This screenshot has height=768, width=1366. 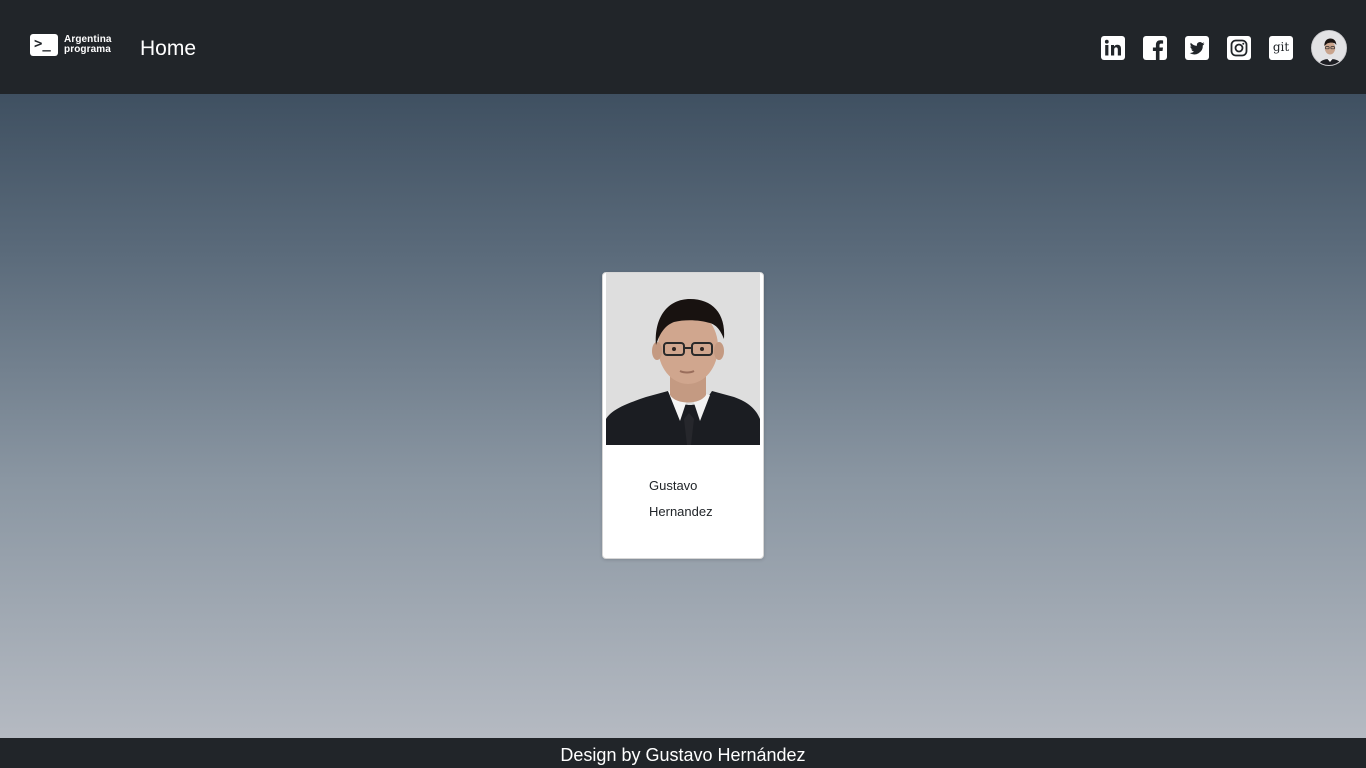 I want to click on person-photo-image, so click(x=683, y=359).